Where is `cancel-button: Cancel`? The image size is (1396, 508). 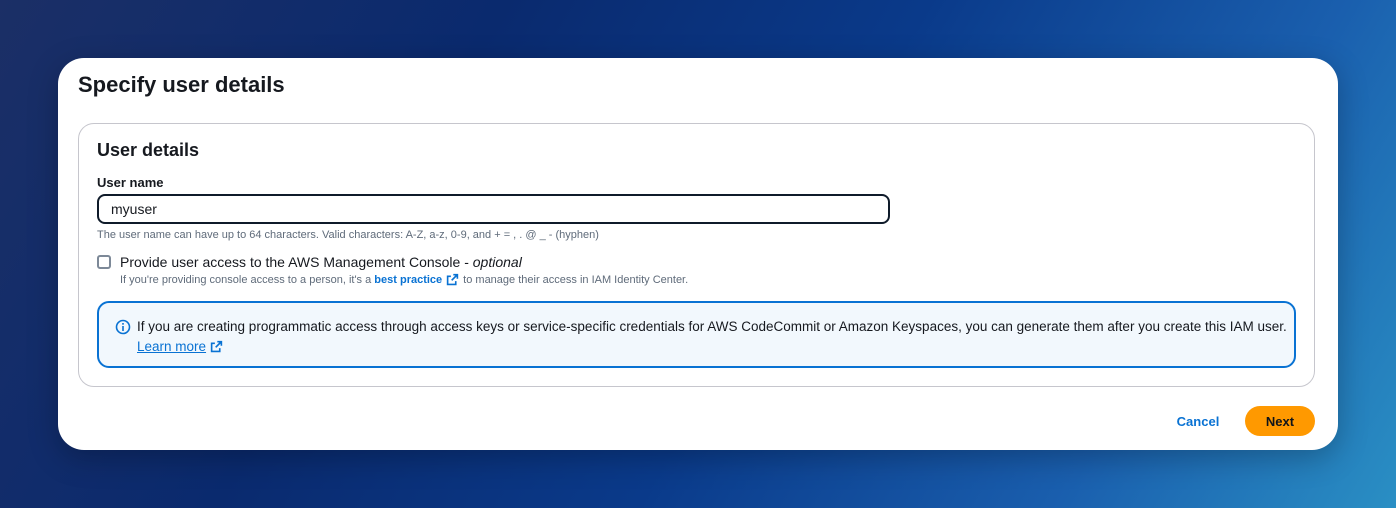
cancel-button: Cancel is located at coordinates (1198, 421).